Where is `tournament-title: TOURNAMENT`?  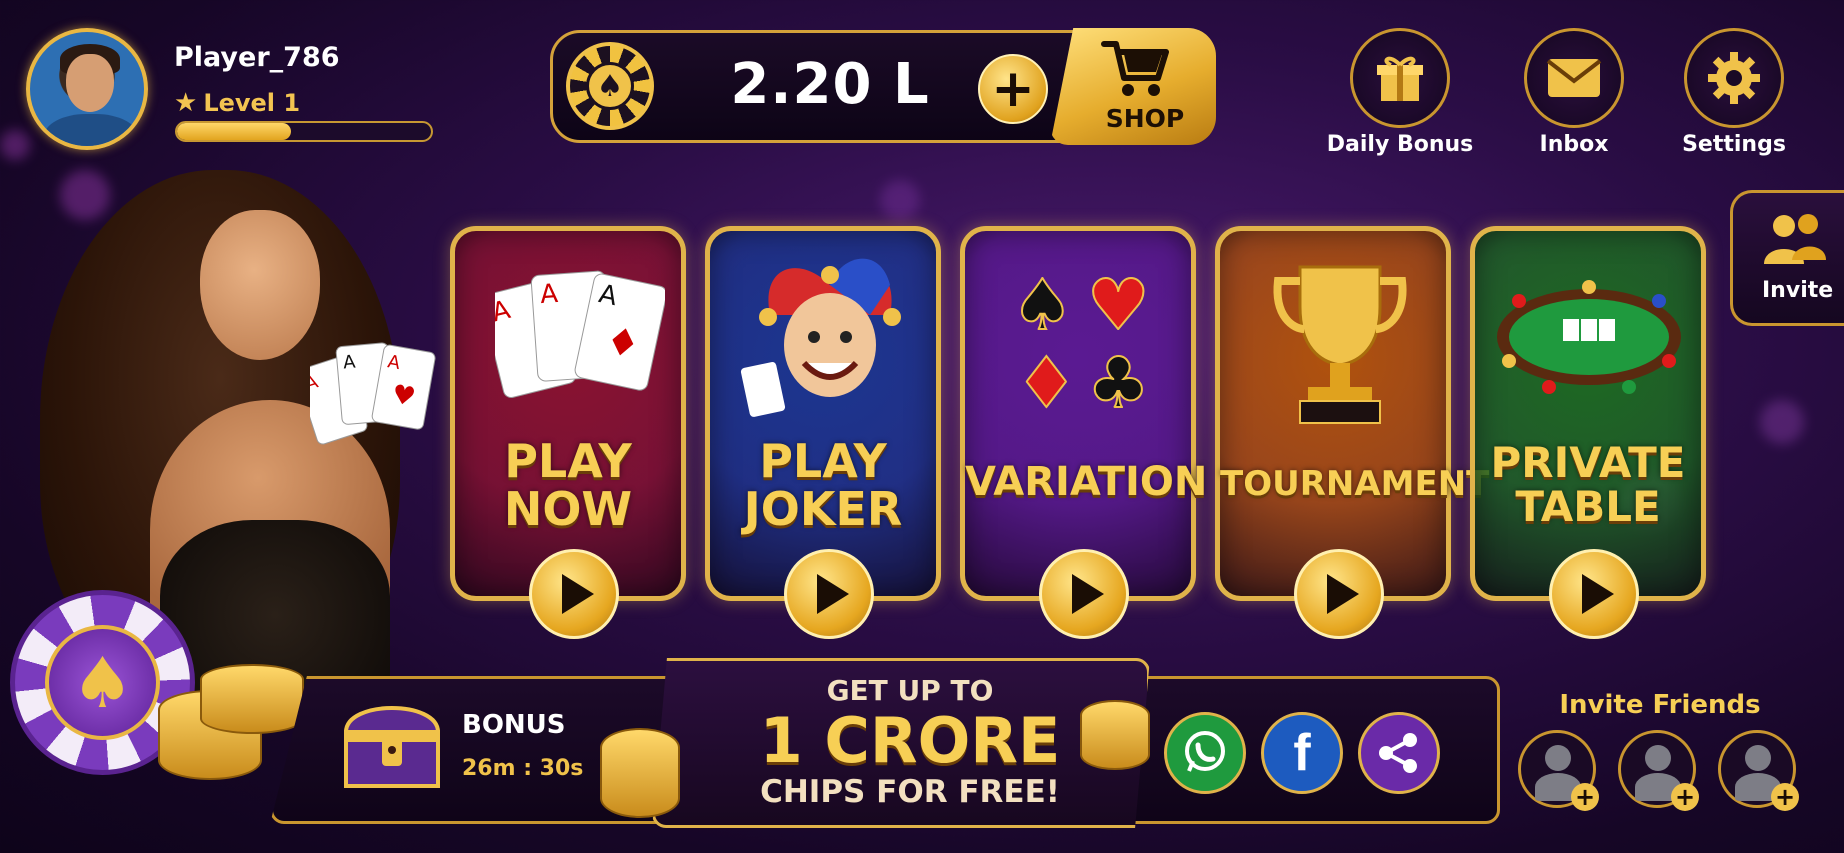
tournament-title: TOURNAMENT is located at coordinates (1355, 484).